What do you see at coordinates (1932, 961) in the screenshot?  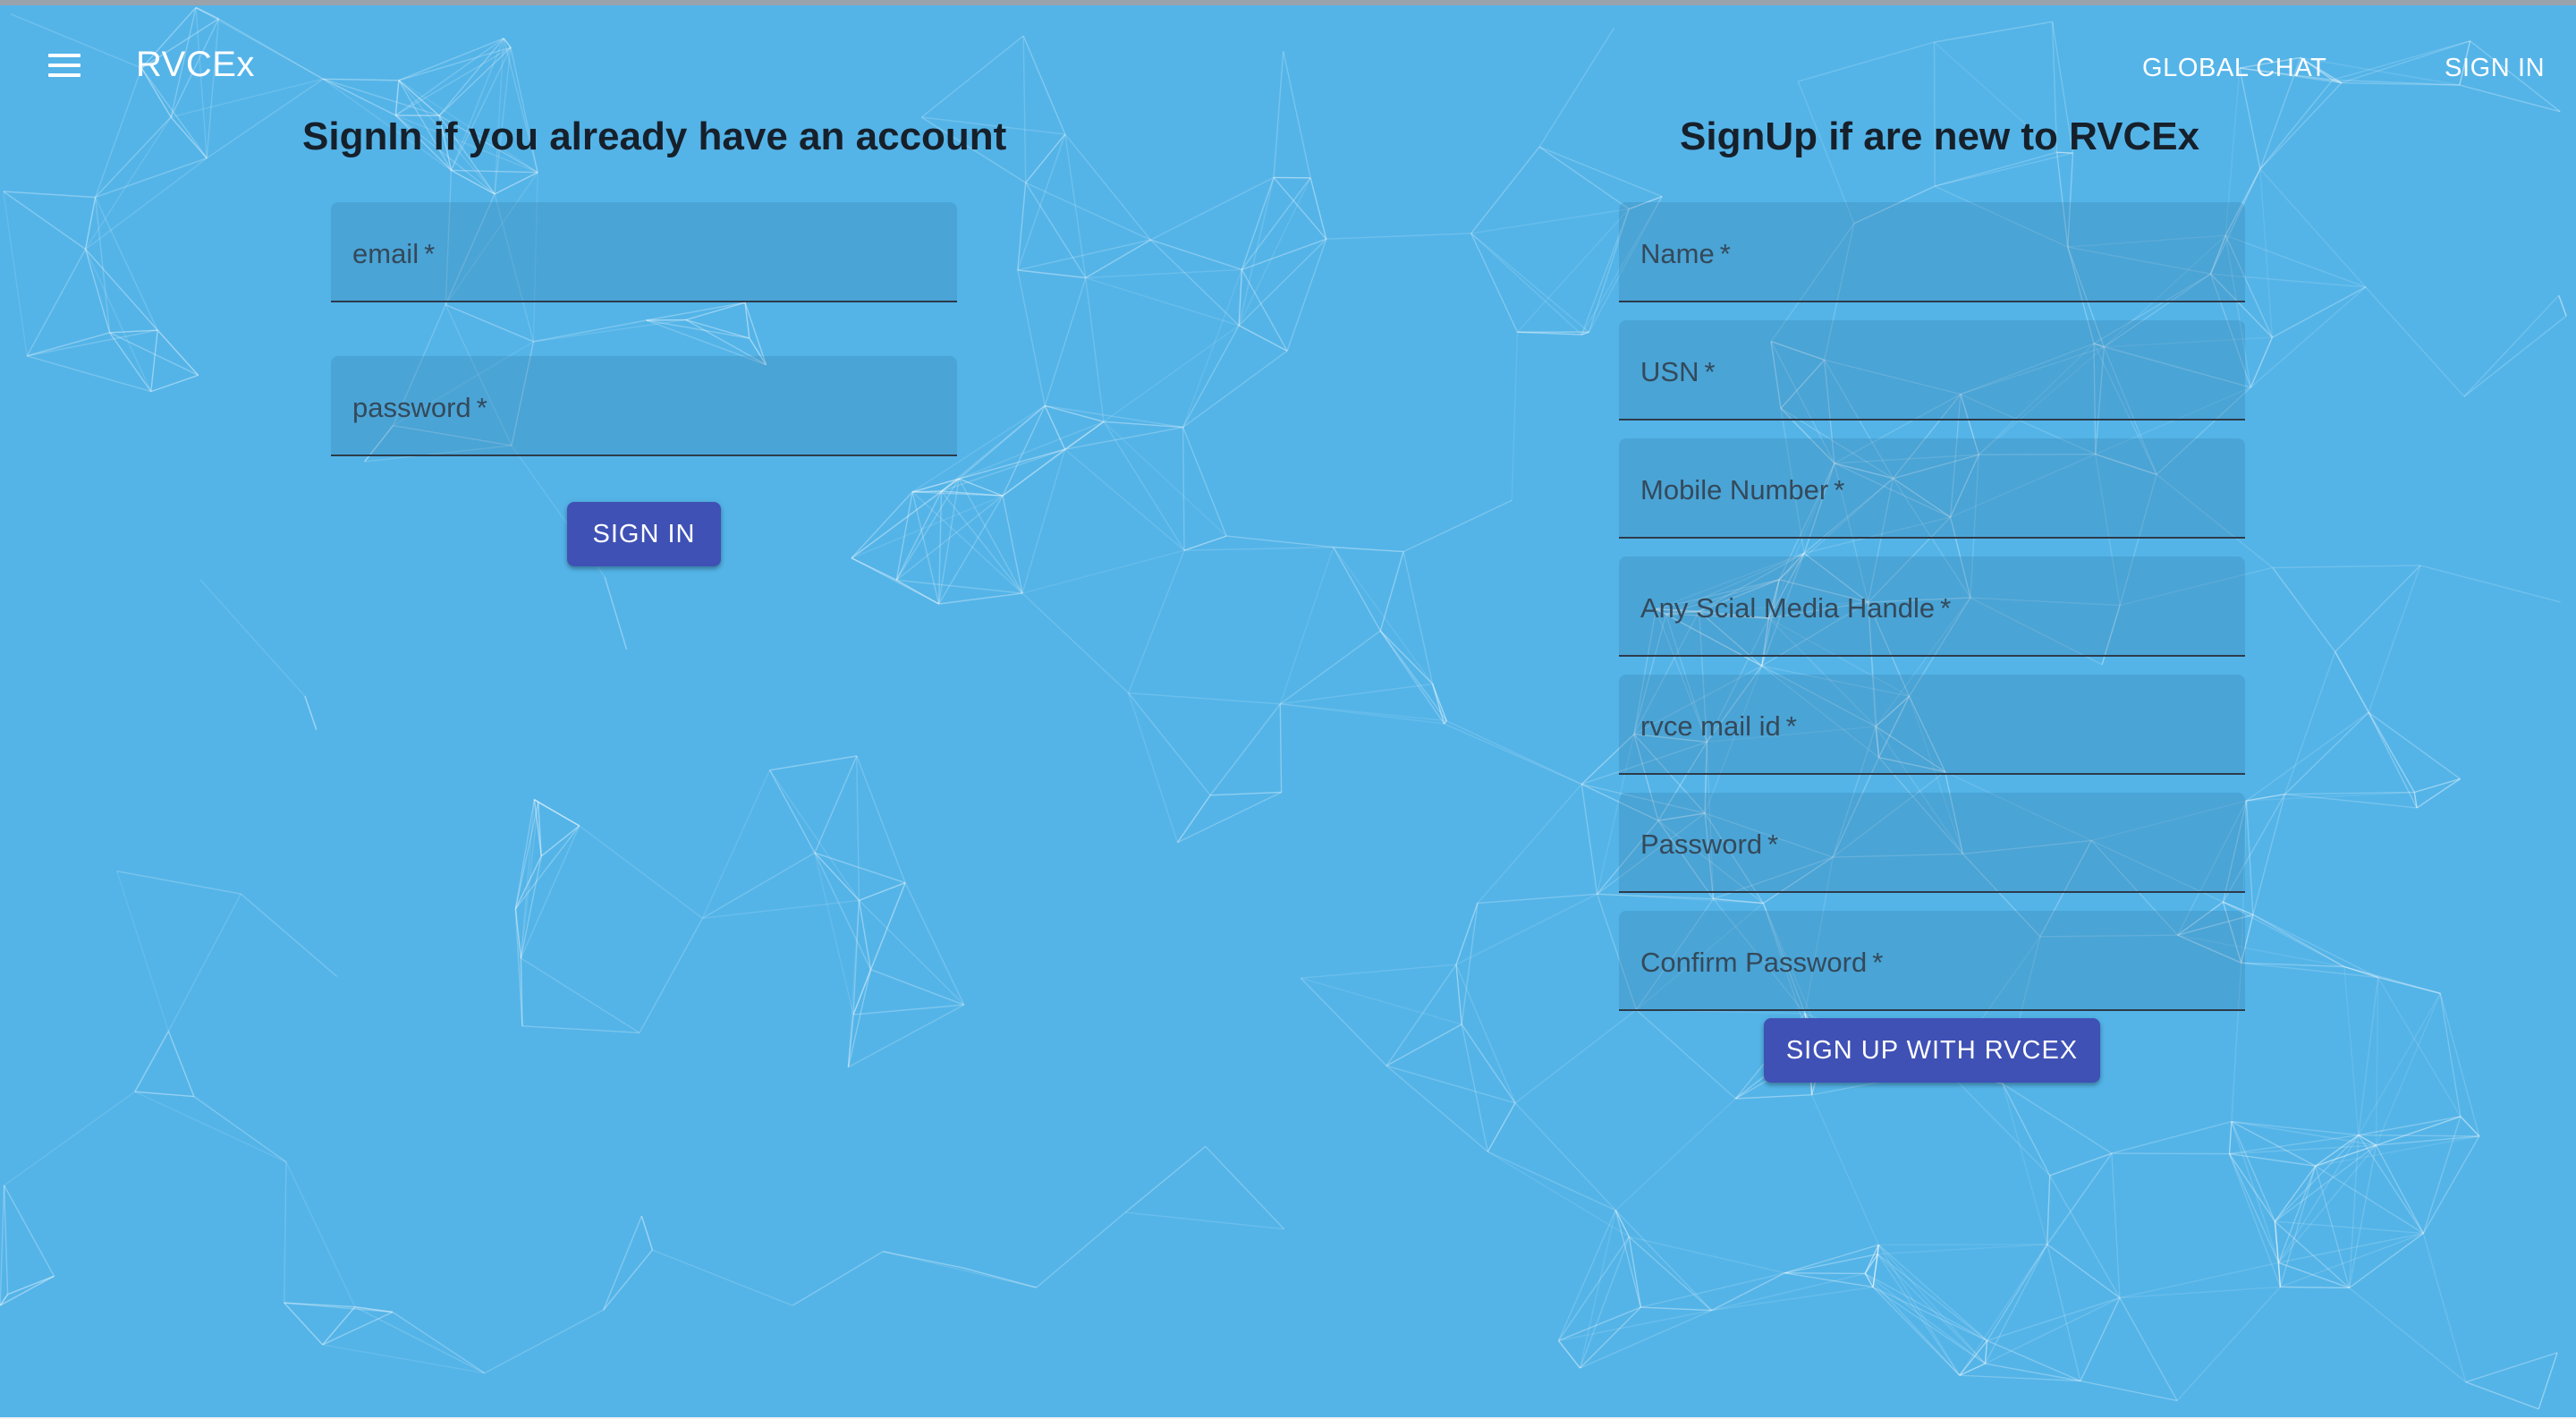 I see `confirm-password-field: Confirm Password *` at bounding box center [1932, 961].